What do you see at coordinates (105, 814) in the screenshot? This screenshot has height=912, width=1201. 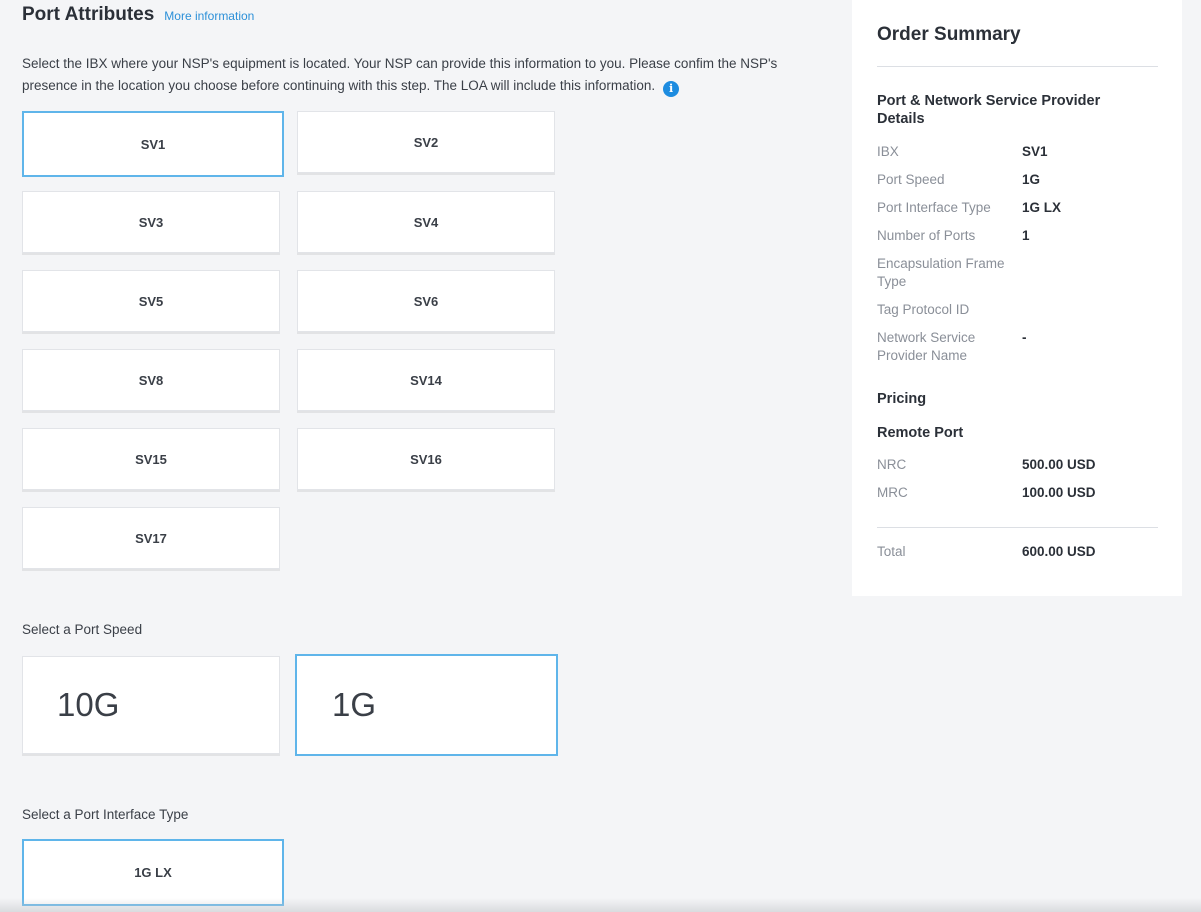 I see `interface-type-label: Select a Port Interface Type` at bounding box center [105, 814].